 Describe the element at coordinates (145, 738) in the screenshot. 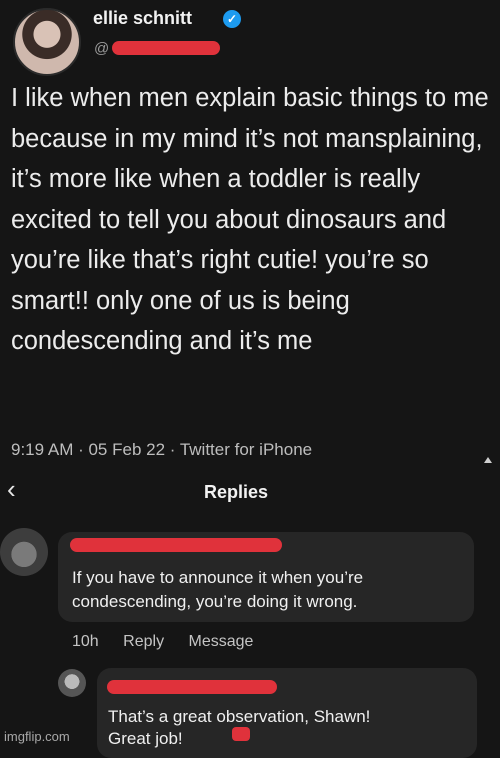

I see `reply-text-line-2: Great job!` at that location.